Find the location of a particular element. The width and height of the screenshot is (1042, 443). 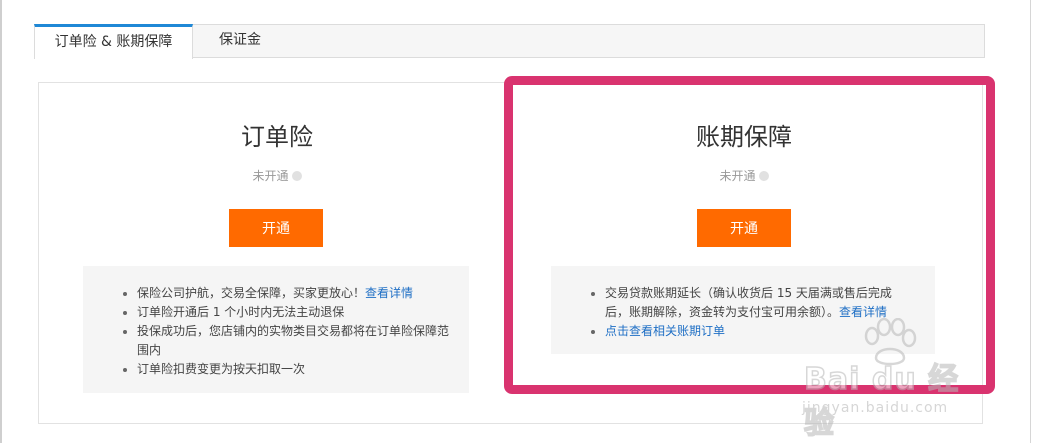

list-item-text: 保险公司护航，交易全保障，买家更放心！ is located at coordinates (251, 293).